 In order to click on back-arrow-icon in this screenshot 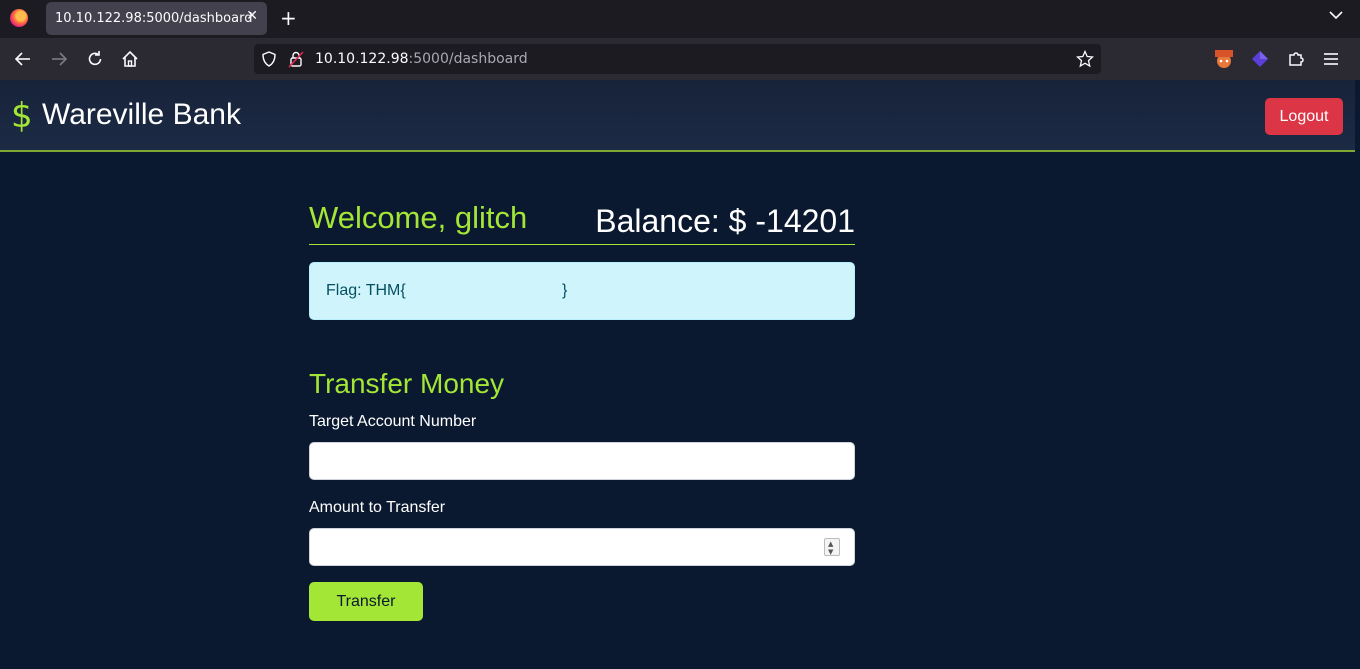, I will do `click(23, 59)`.